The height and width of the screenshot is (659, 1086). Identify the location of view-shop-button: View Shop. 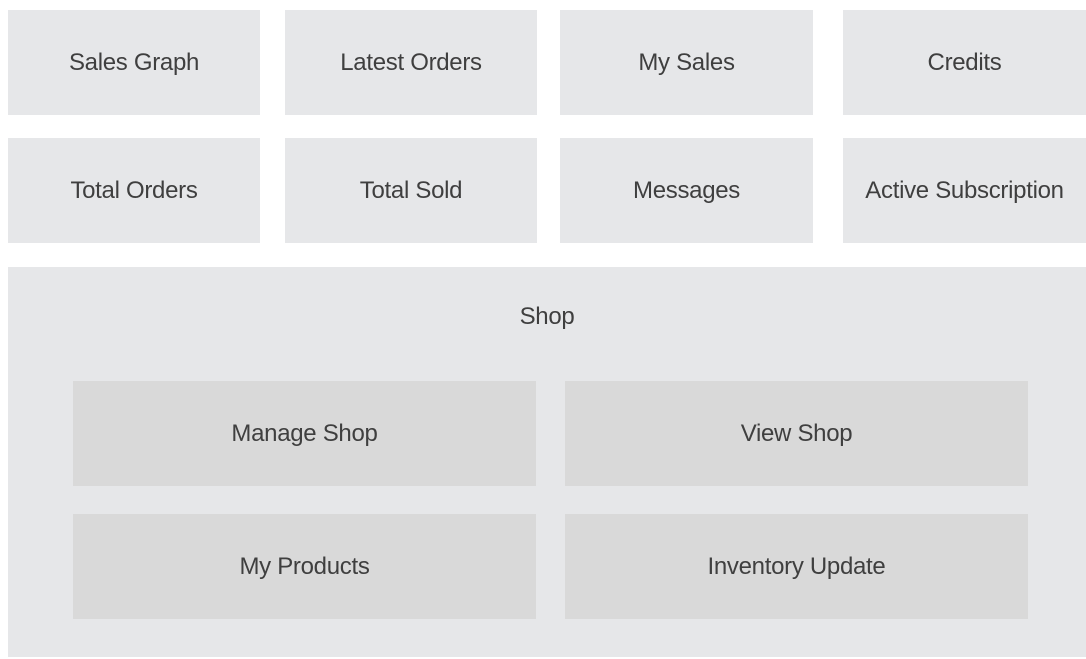
(796, 433).